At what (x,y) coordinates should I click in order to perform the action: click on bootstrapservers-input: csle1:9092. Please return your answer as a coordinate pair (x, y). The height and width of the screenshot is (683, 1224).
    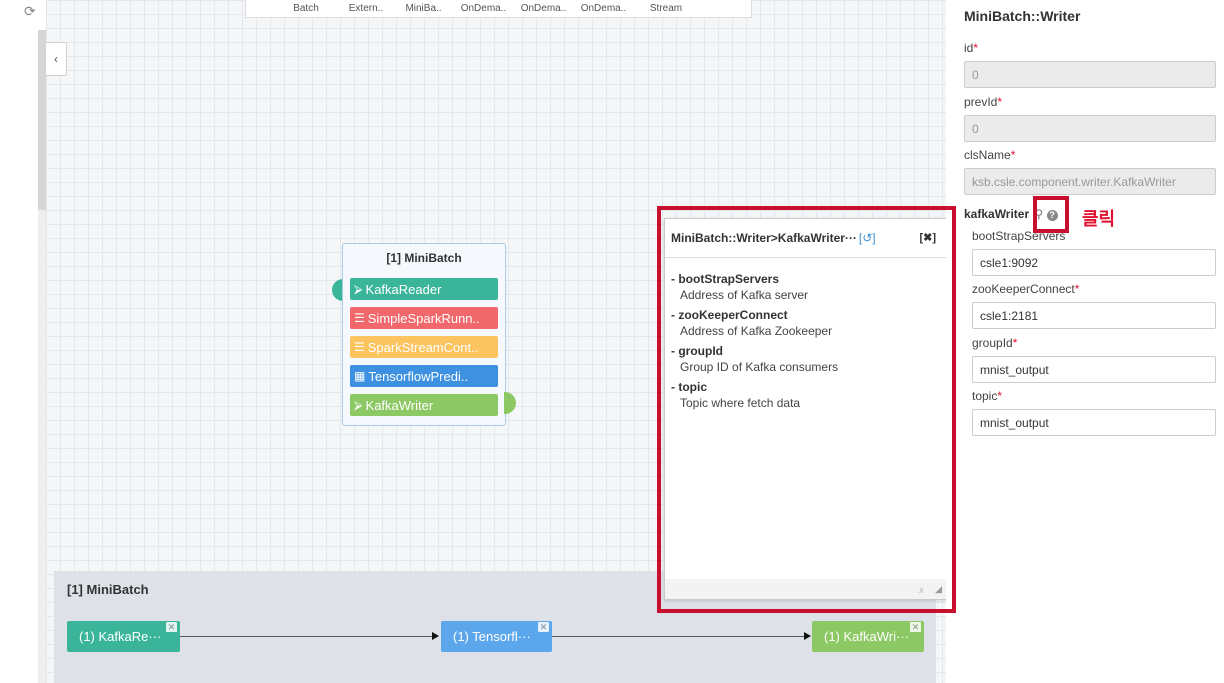
    Looking at the image, I should click on (1094, 262).